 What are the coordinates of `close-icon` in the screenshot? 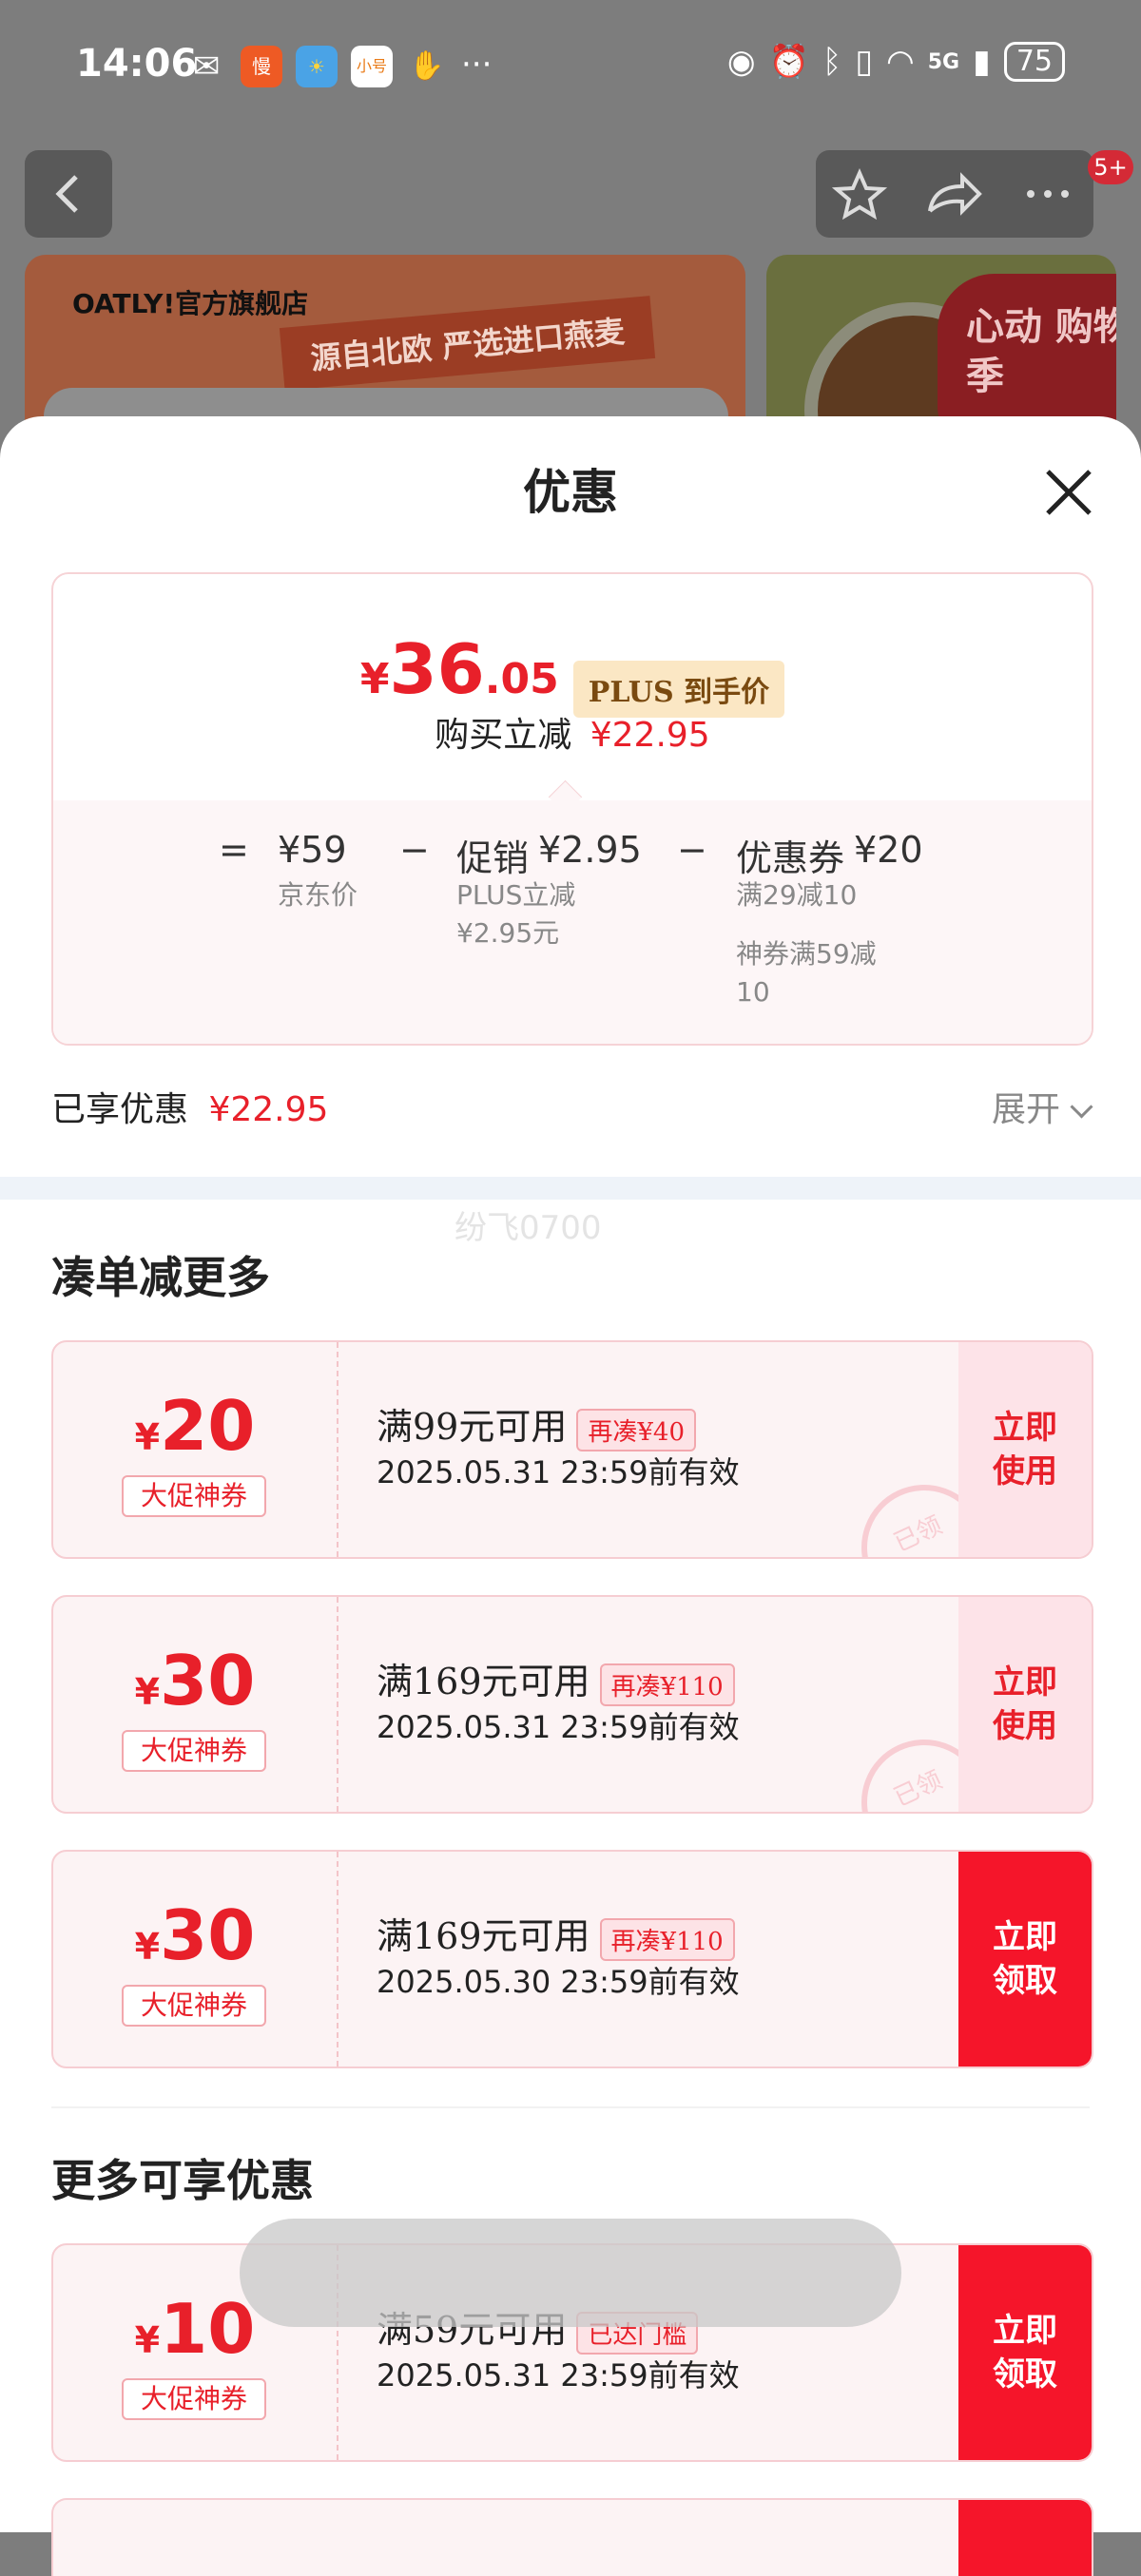 It's located at (1068, 492).